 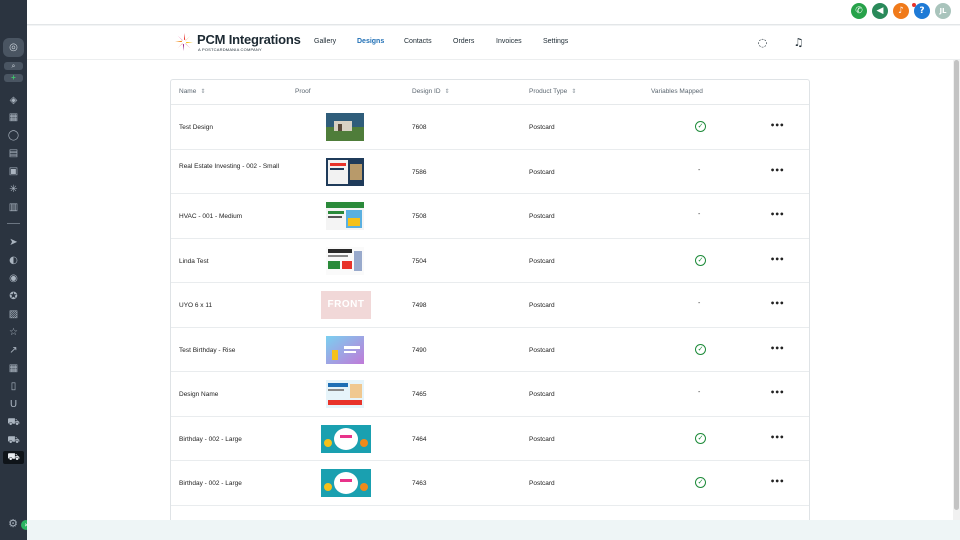 What do you see at coordinates (230, 49) in the screenshot?
I see `brand-tagline: A POSTCARDMANIA COMPANY` at bounding box center [230, 49].